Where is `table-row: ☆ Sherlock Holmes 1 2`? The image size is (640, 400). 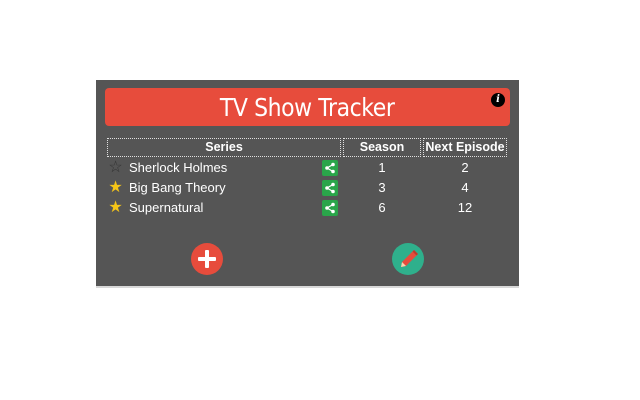
table-row: ☆ Sherlock Holmes 1 2 is located at coordinates (307, 168).